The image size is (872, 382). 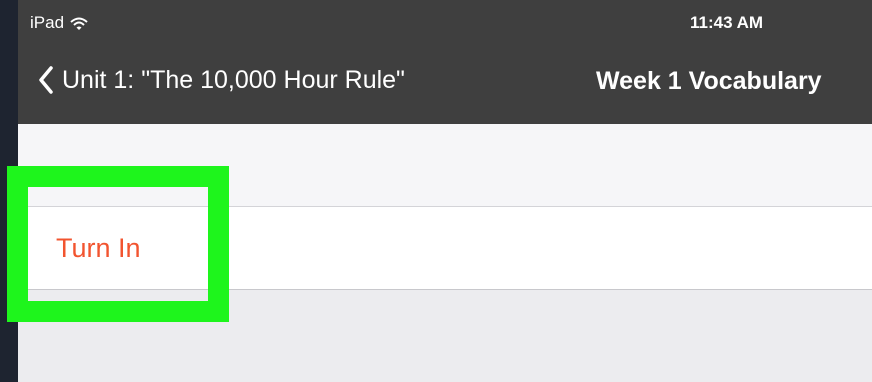 I want to click on status-time: 11:43 AM, so click(x=727, y=22).